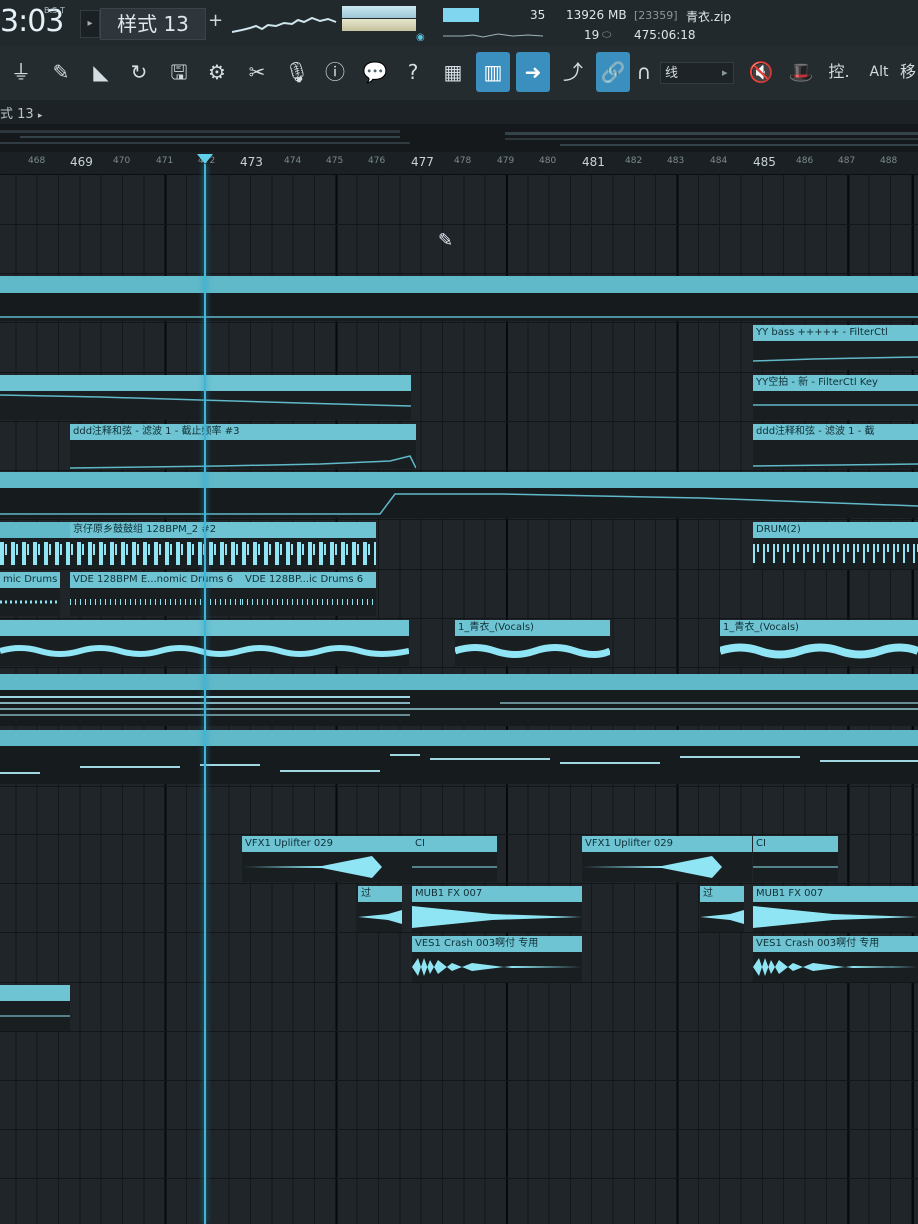  What do you see at coordinates (709, 17) in the screenshot?
I see `project-name: 青衣.zip` at bounding box center [709, 17].